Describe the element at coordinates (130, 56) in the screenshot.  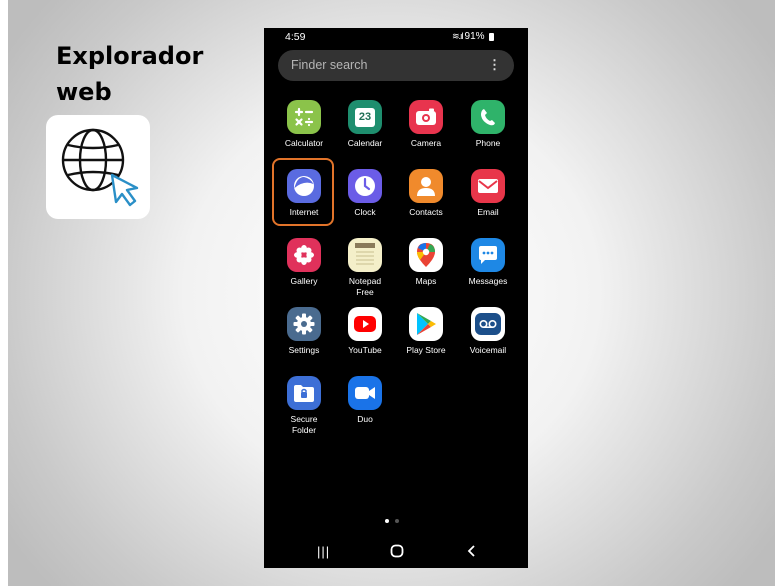
I see `slide-title-line1: Explorador` at that location.